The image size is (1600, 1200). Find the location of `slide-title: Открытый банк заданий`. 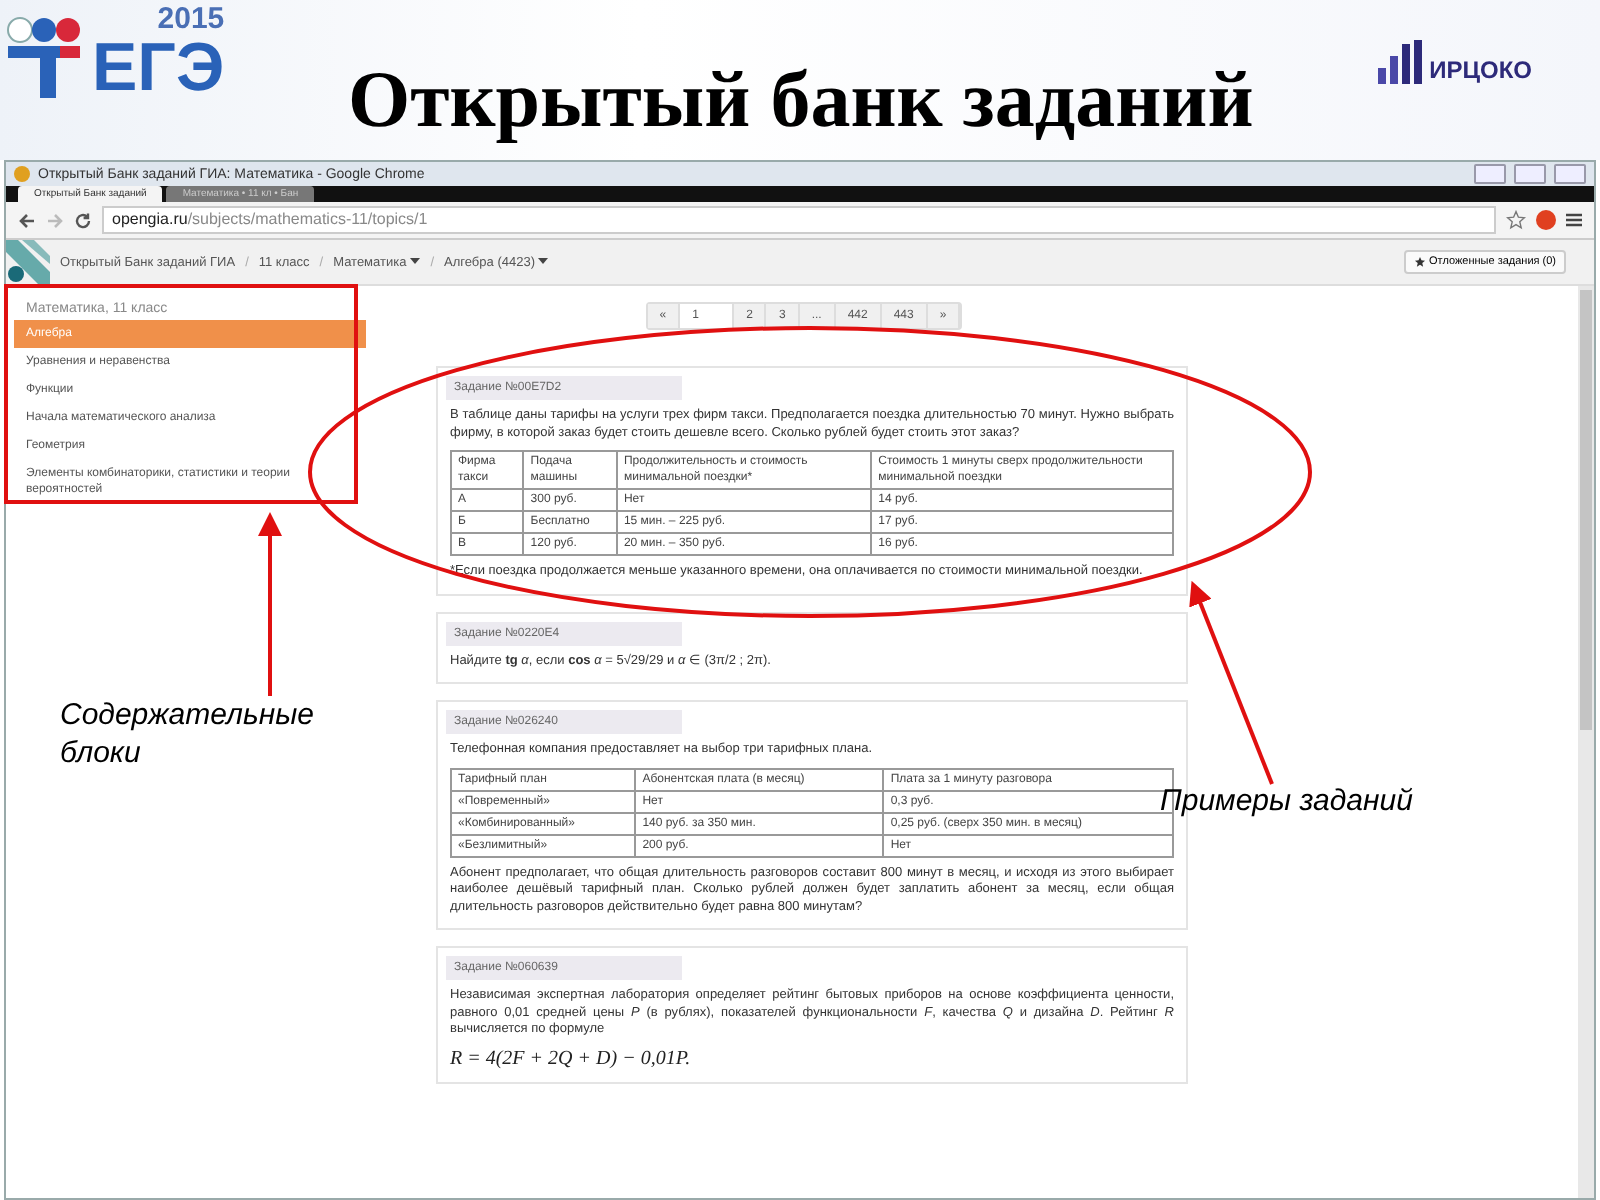

slide-title: Открытый банк заданий is located at coordinates (800, 100).